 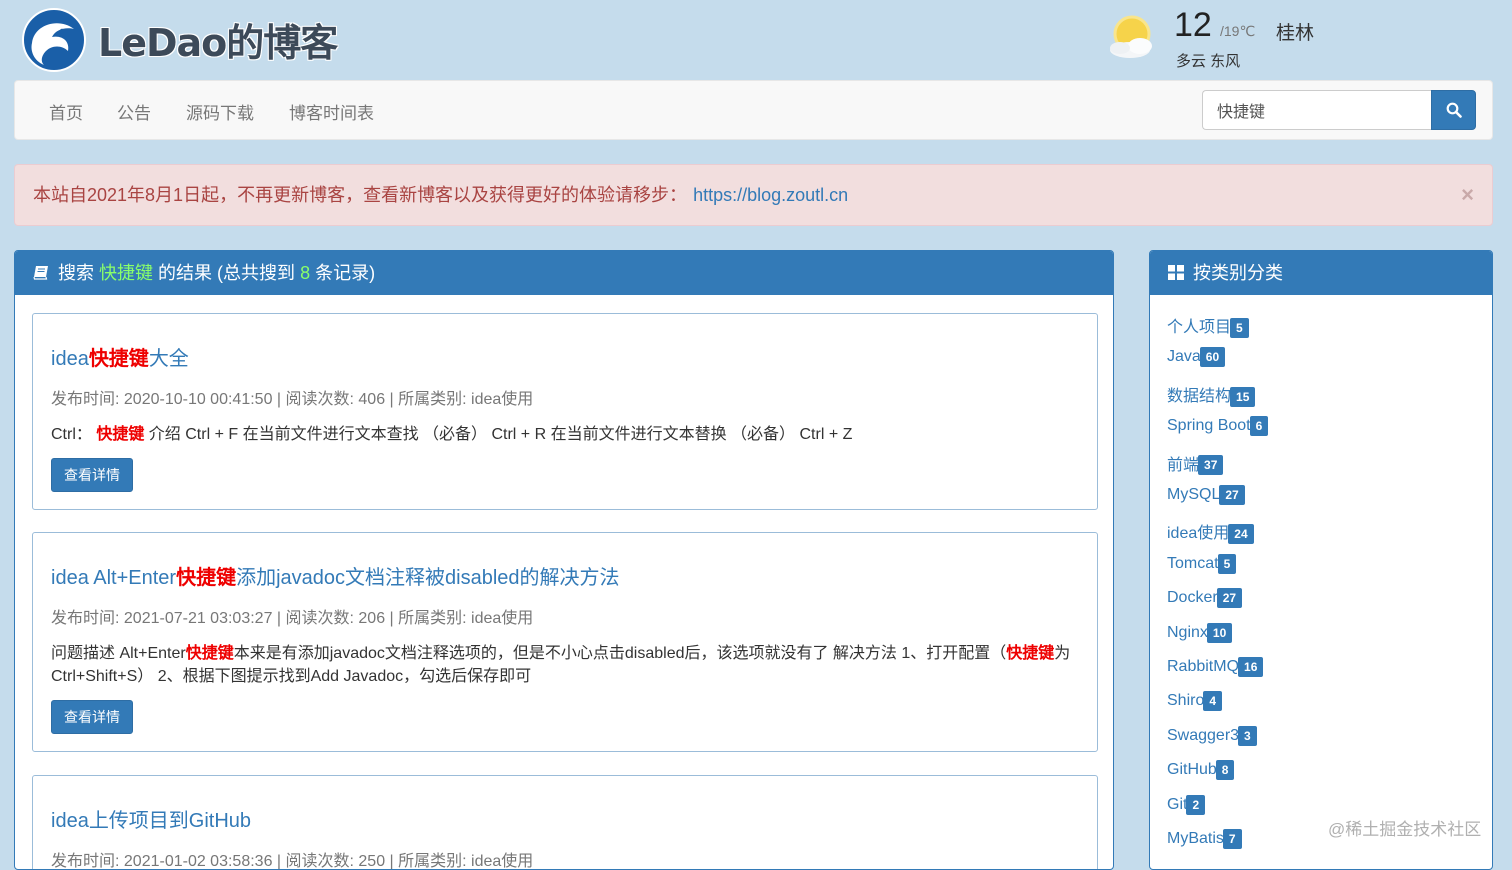 I want to click on site-logo: LeDao的博客, so click(x=178, y=39).